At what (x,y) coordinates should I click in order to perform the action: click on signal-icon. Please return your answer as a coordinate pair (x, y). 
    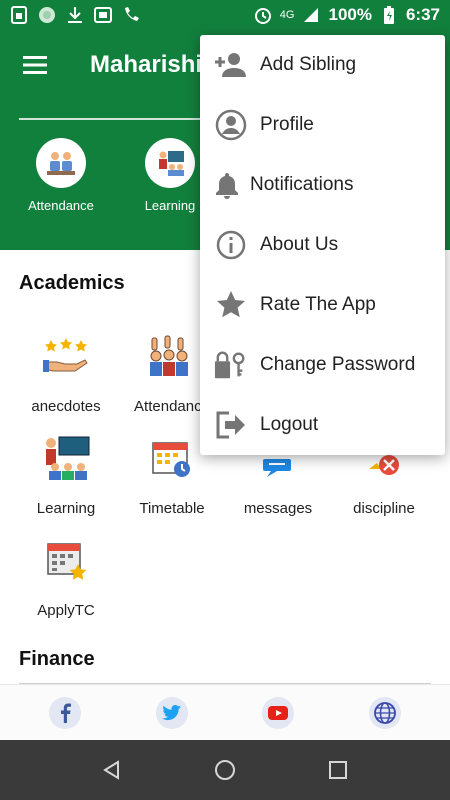
    Looking at the image, I should click on (311, 15).